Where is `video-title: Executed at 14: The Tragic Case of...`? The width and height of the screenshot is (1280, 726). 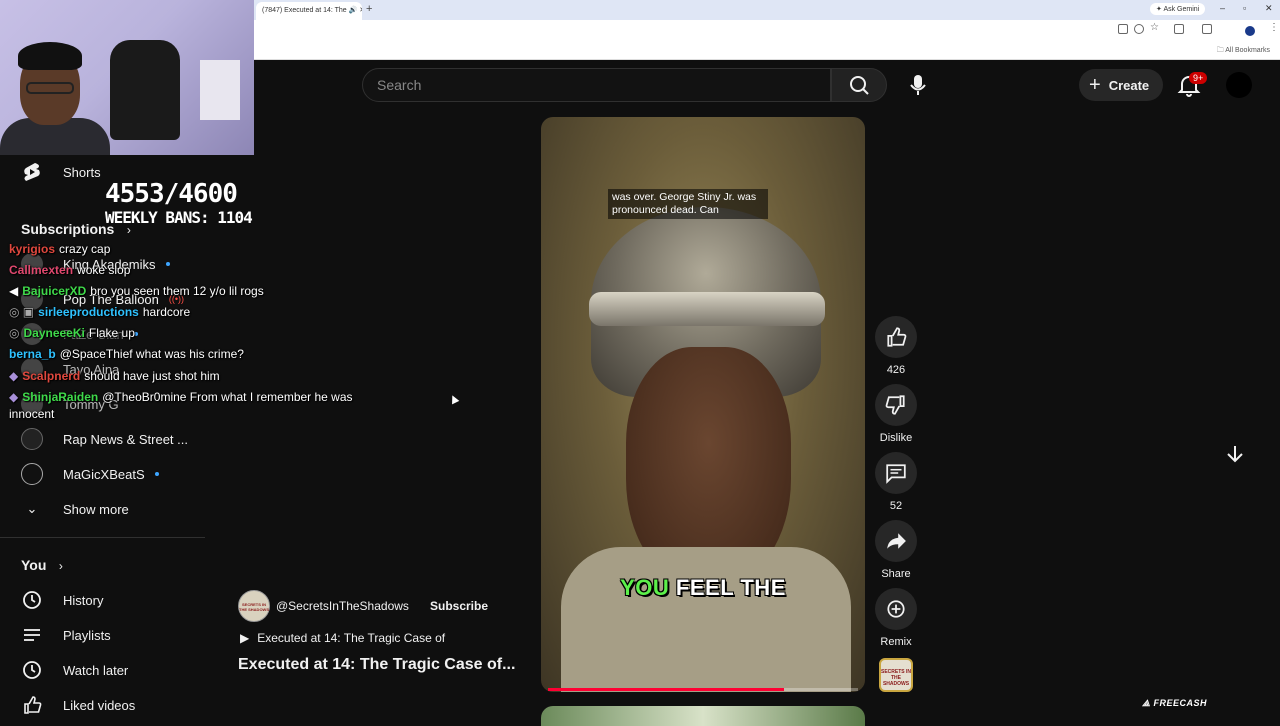 video-title: Executed at 14: The Tragic Case of... is located at coordinates (376, 665).